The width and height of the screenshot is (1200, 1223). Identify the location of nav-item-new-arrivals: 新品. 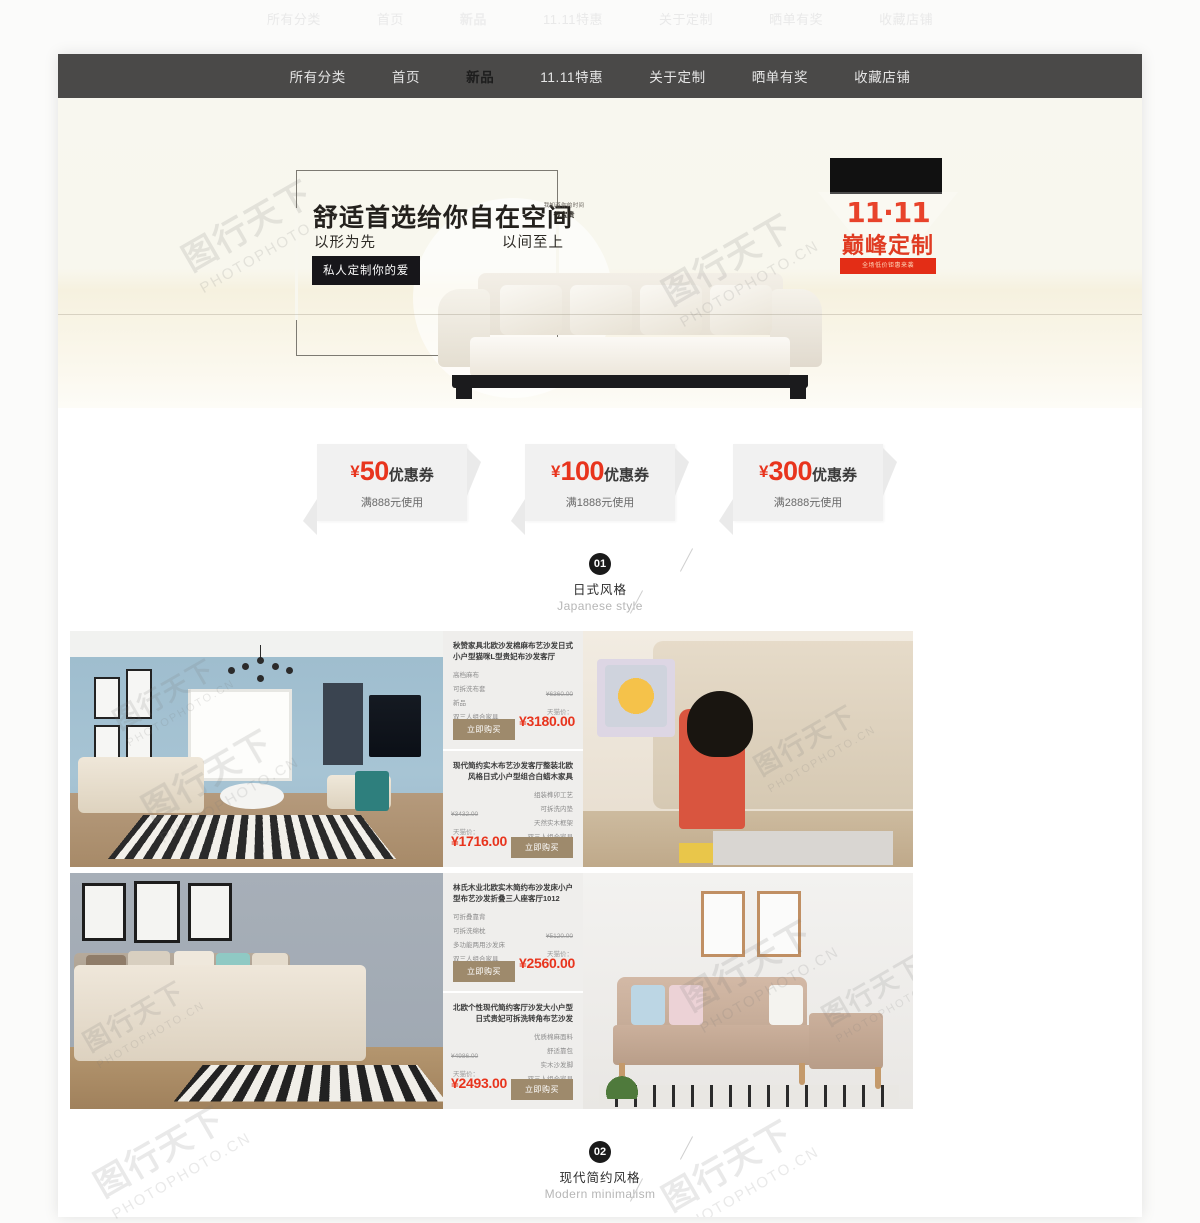
(480, 76).